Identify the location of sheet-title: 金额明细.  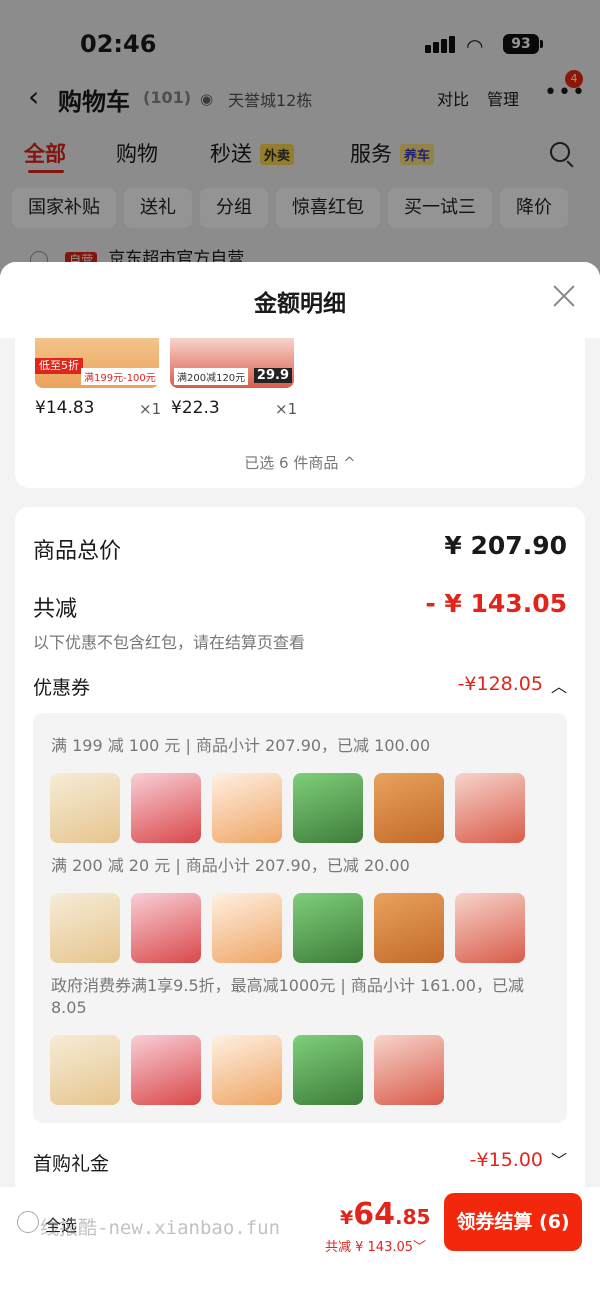
(300, 304).